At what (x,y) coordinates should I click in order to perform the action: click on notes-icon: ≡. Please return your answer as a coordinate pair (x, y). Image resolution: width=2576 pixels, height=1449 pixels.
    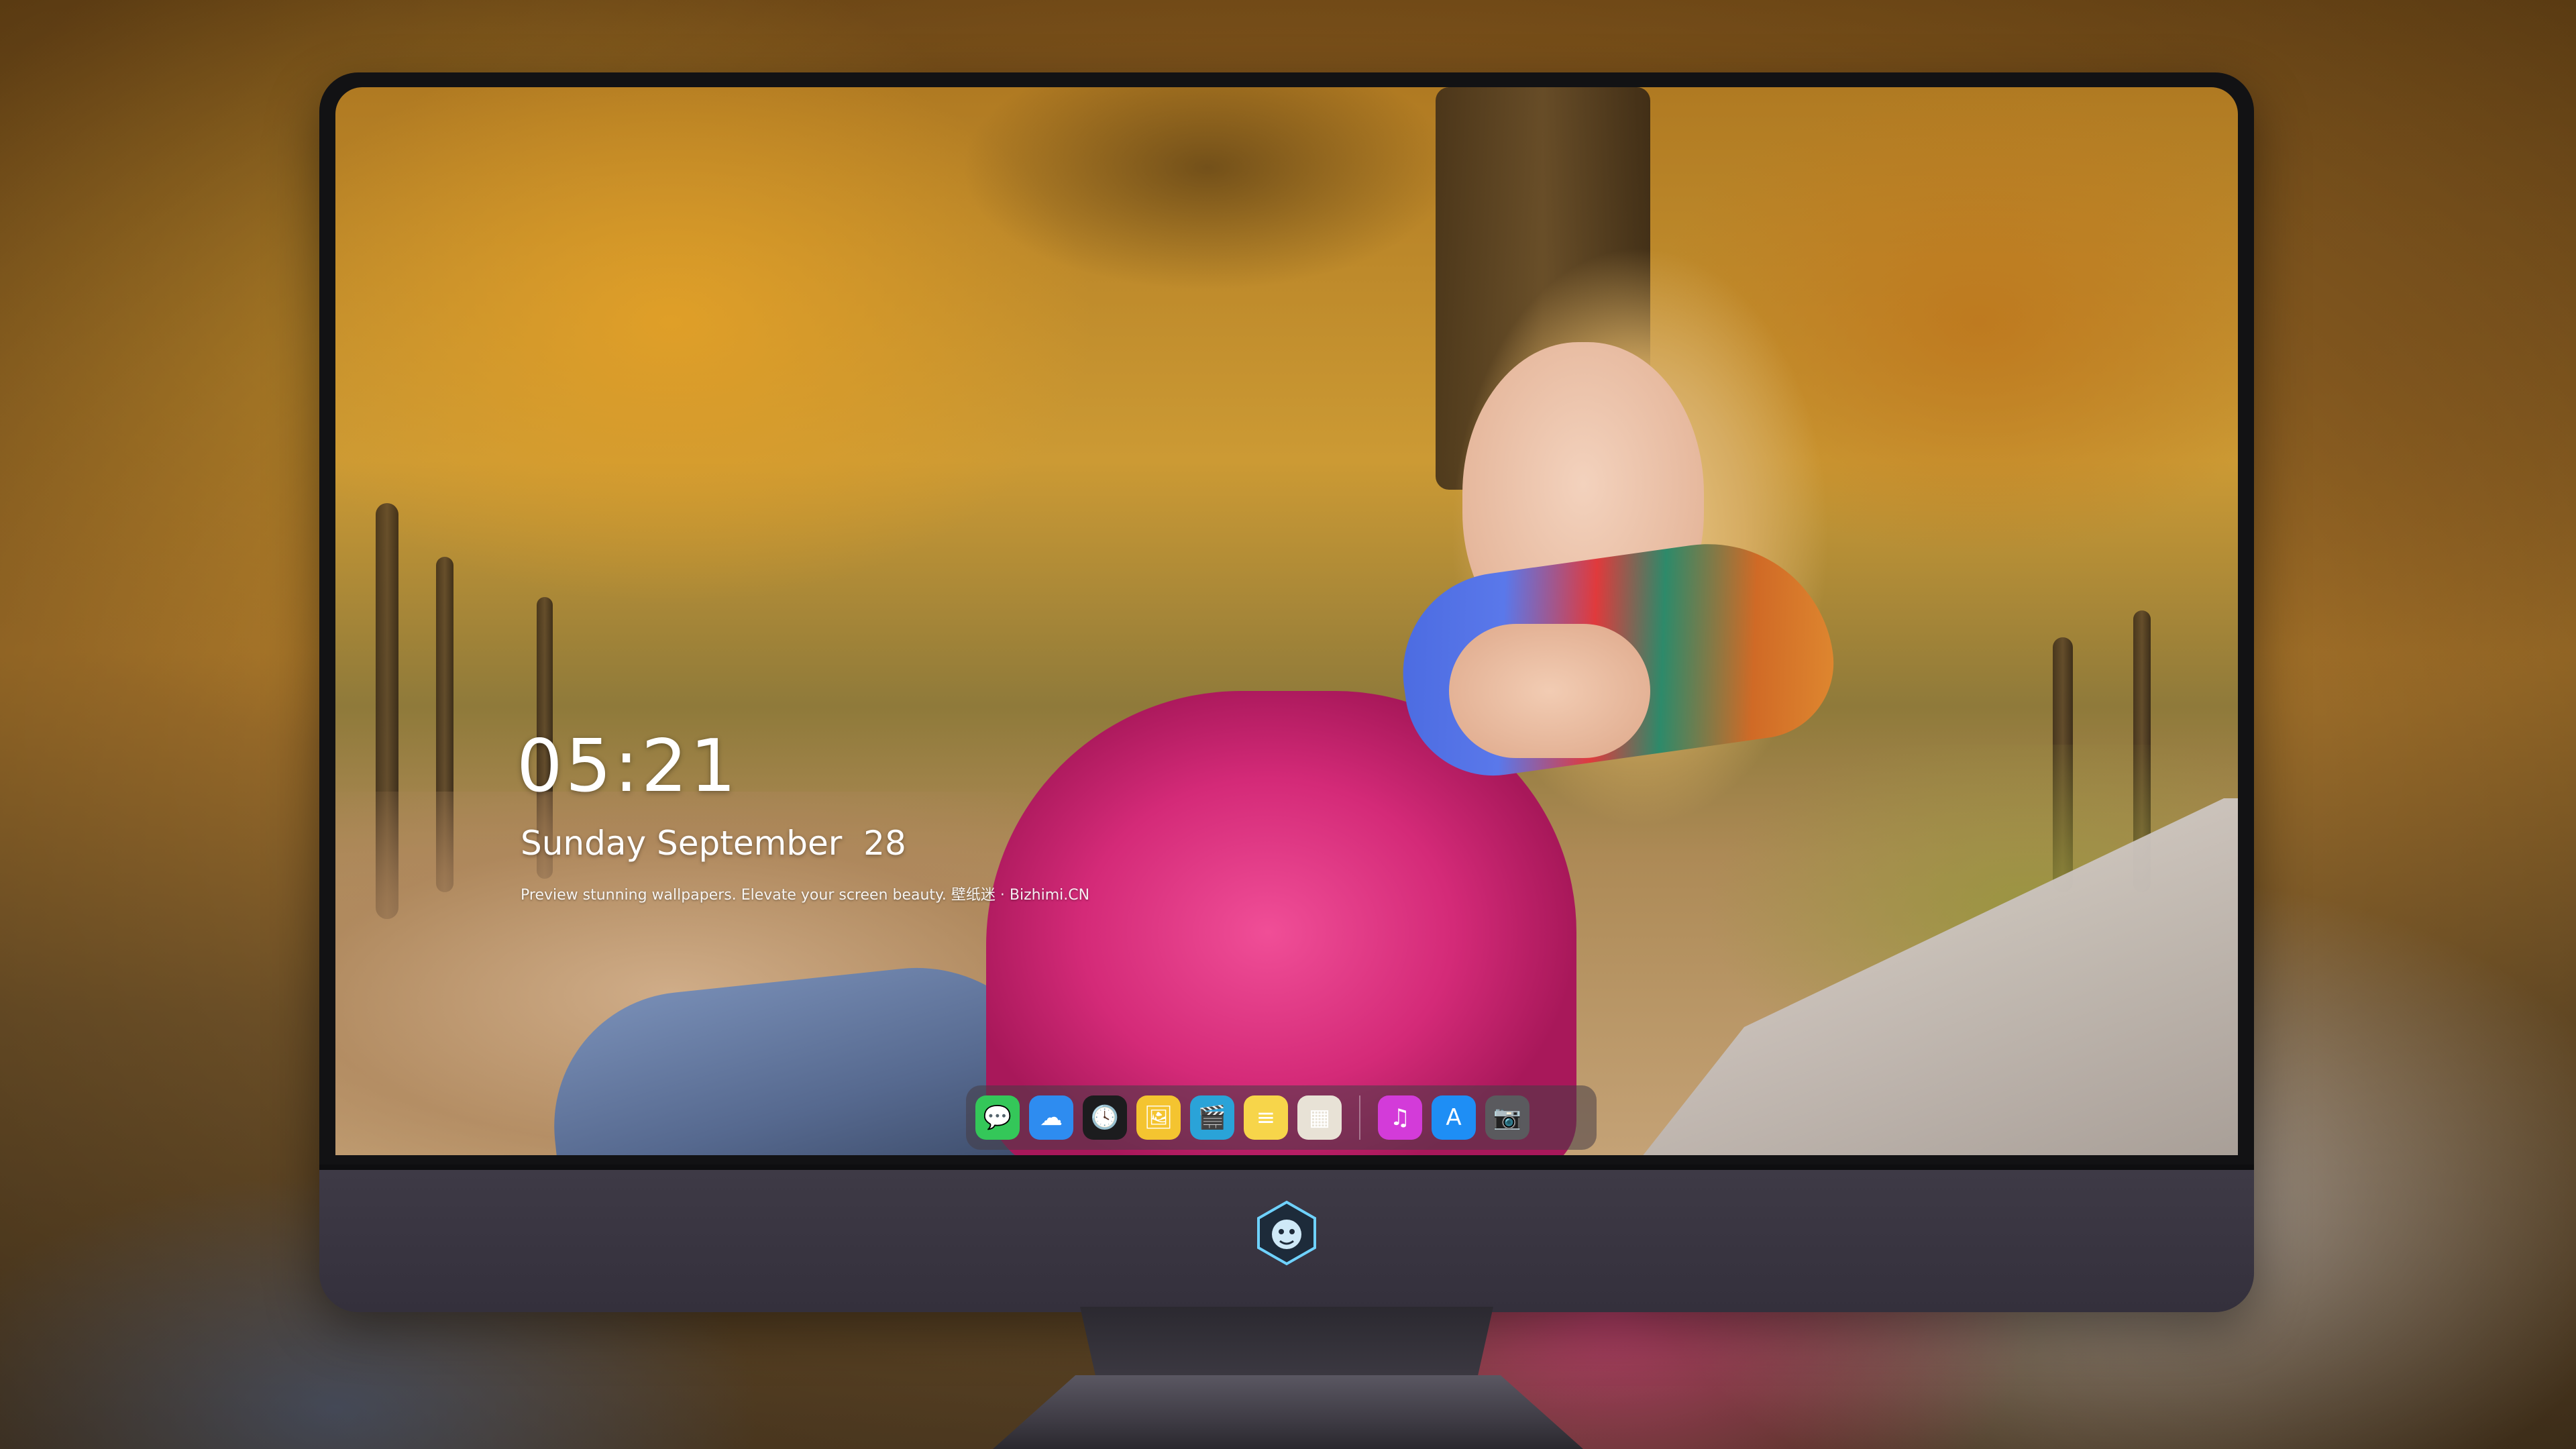
    Looking at the image, I should click on (1266, 1117).